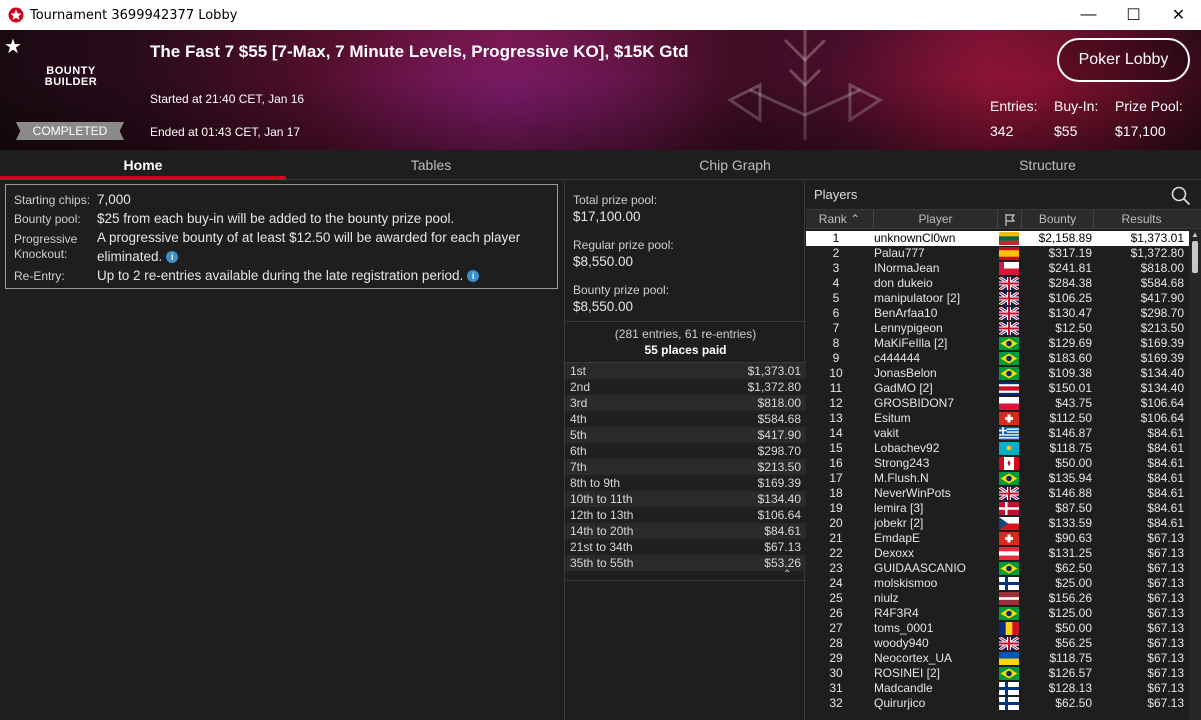 The image size is (1201, 720). I want to click on player-bounty: $133.59, so click(1070, 523).